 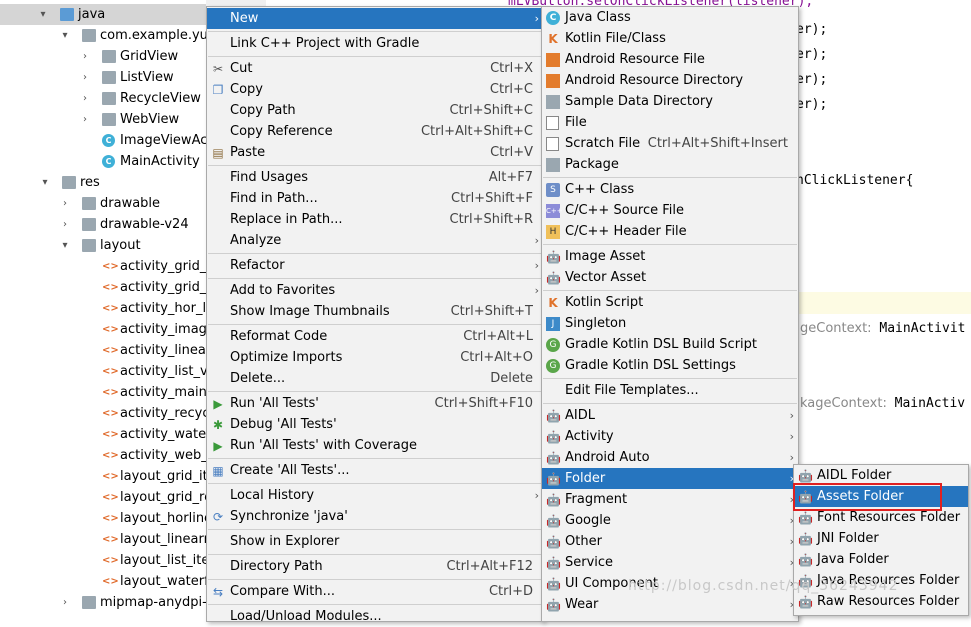 What do you see at coordinates (160, 98) in the screenshot?
I see `tree-item-label: RecycleView` at bounding box center [160, 98].